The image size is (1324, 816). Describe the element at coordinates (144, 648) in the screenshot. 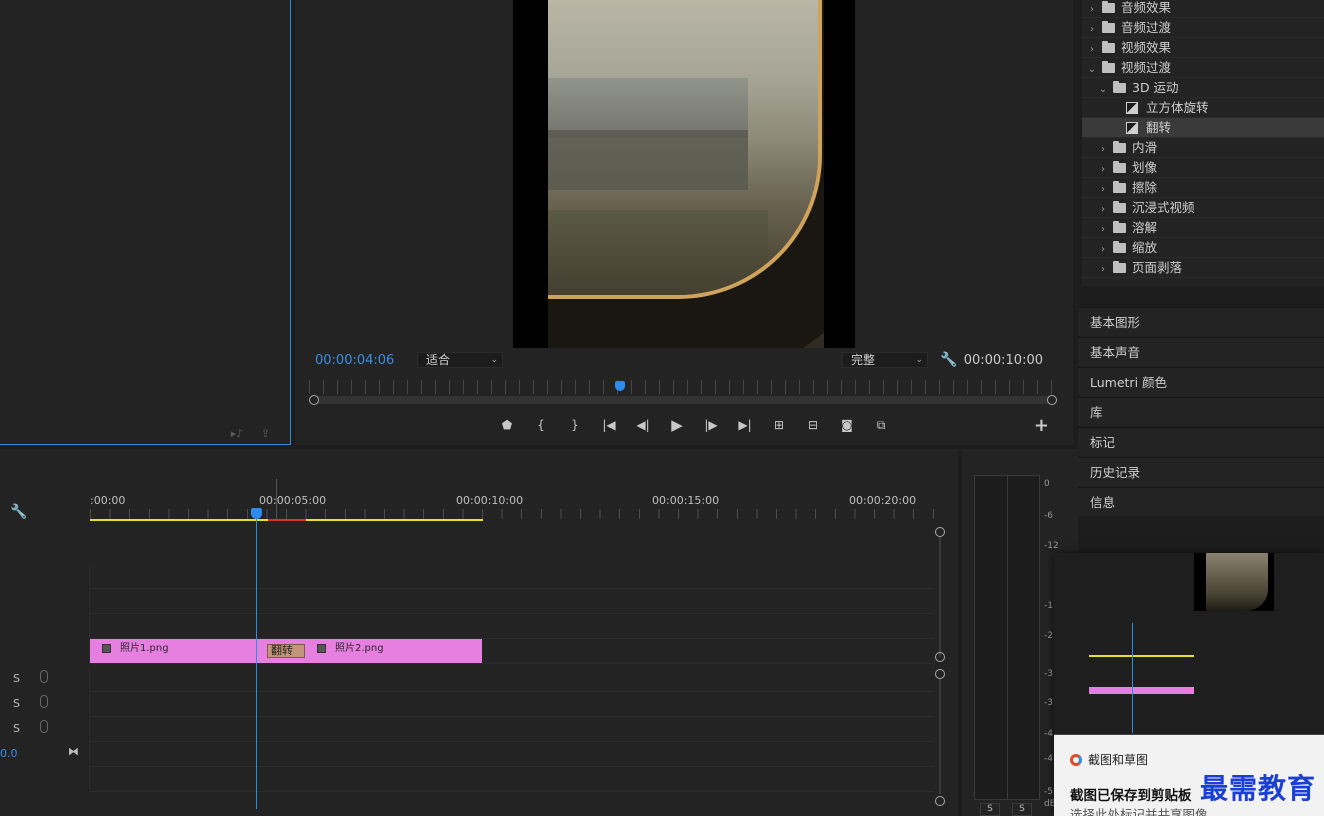

I see `clip-label: 照片1.png` at that location.